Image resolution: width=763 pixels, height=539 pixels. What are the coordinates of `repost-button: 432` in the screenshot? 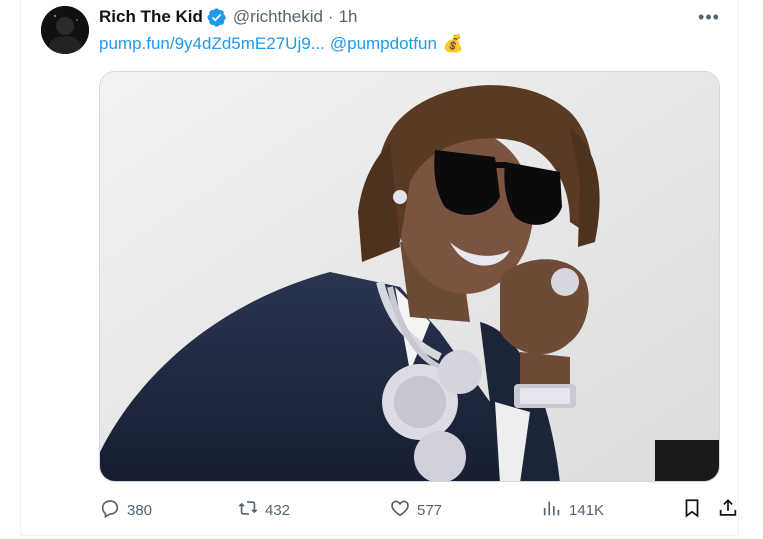 It's located at (263, 510).